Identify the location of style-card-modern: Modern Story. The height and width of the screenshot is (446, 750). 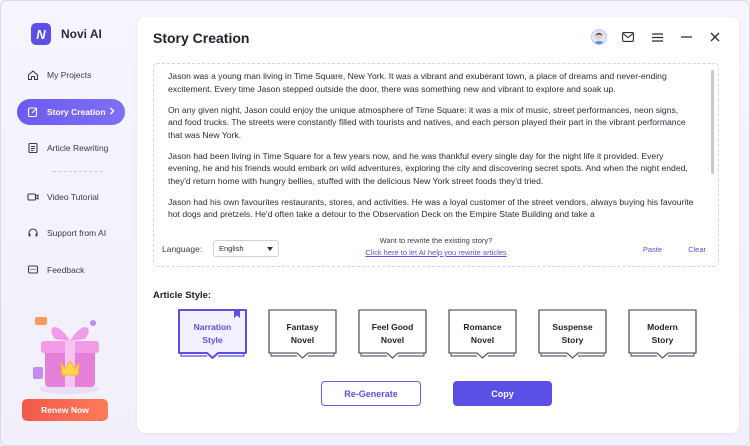
(662, 334).